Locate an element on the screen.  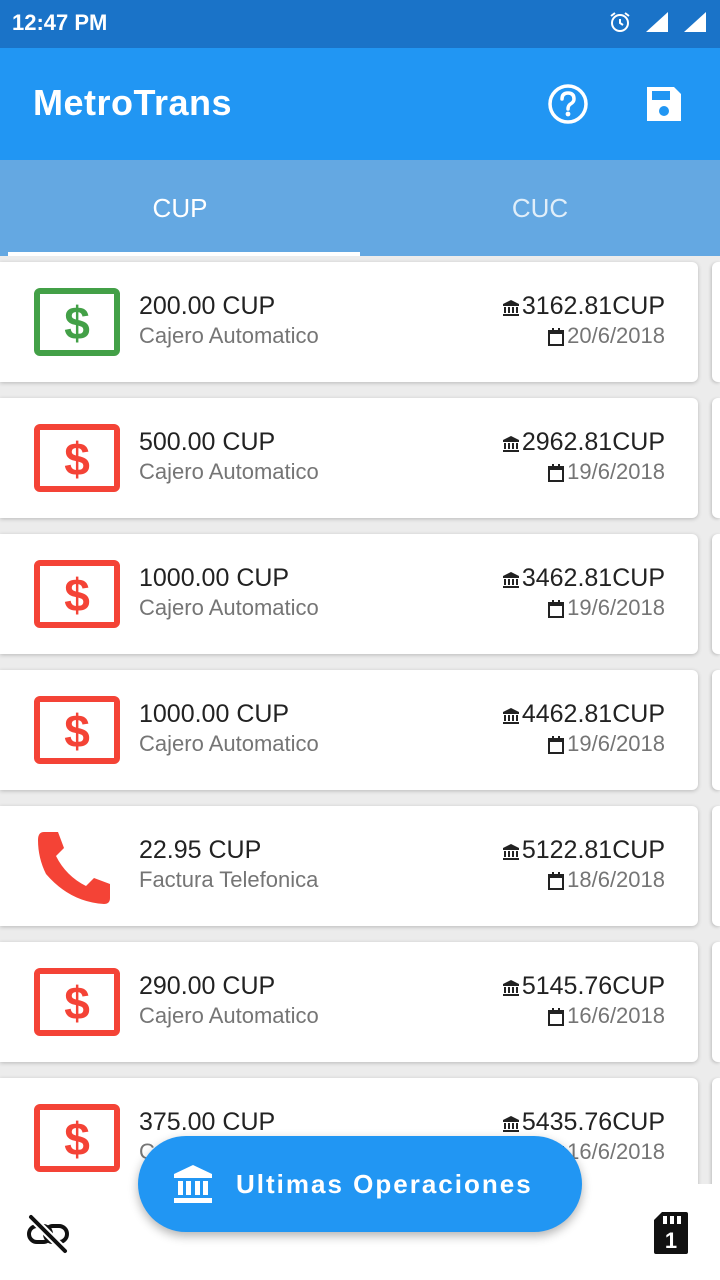
transaction-balance: 3162.81CUP is located at coordinates (583, 306).